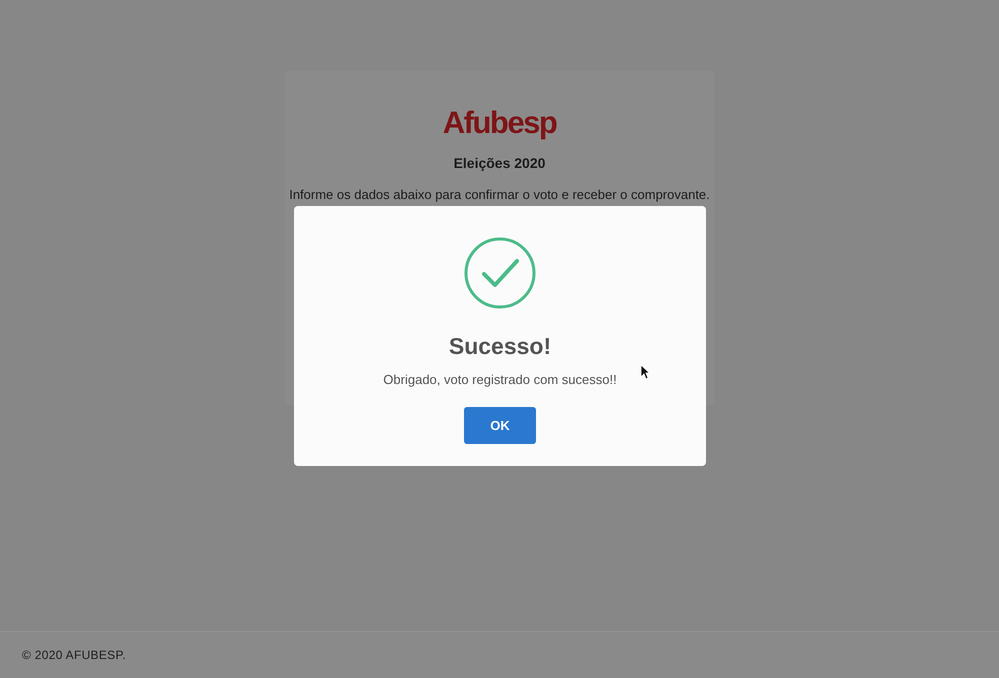 This screenshot has width=999, height=678. Describe the element at coordinates (500, 425) in the screenshot. I see `ok-button: OK` at that location.